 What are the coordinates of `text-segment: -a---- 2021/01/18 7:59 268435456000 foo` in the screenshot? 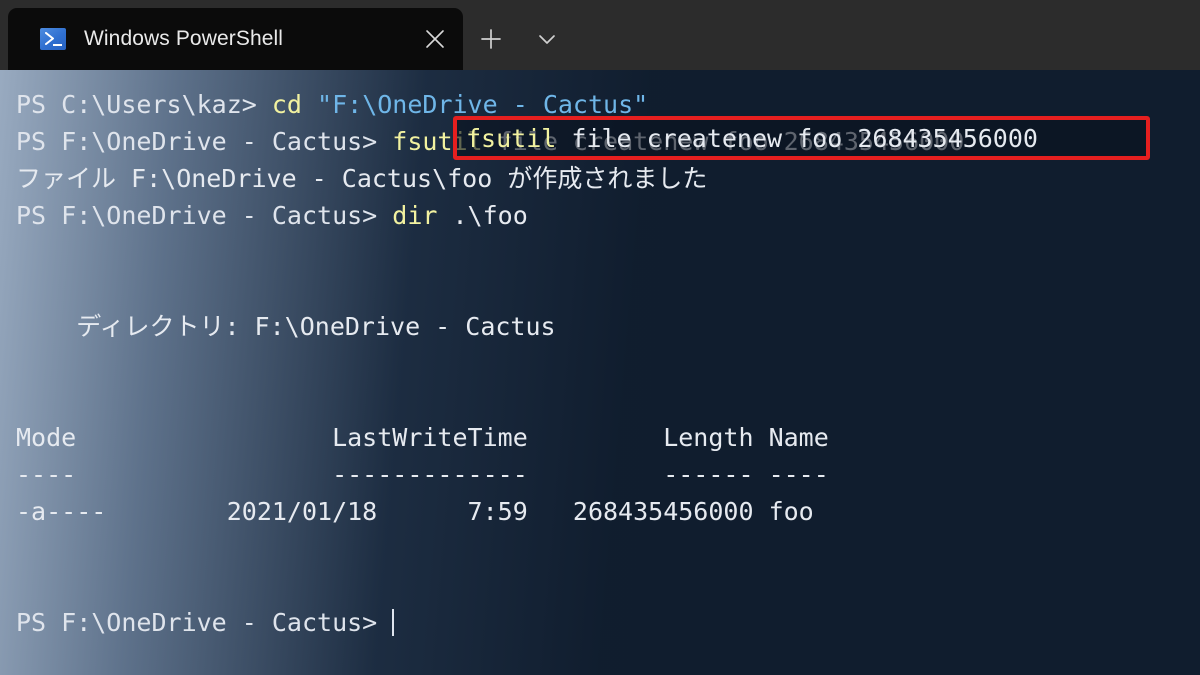 It's located at (415, 511).